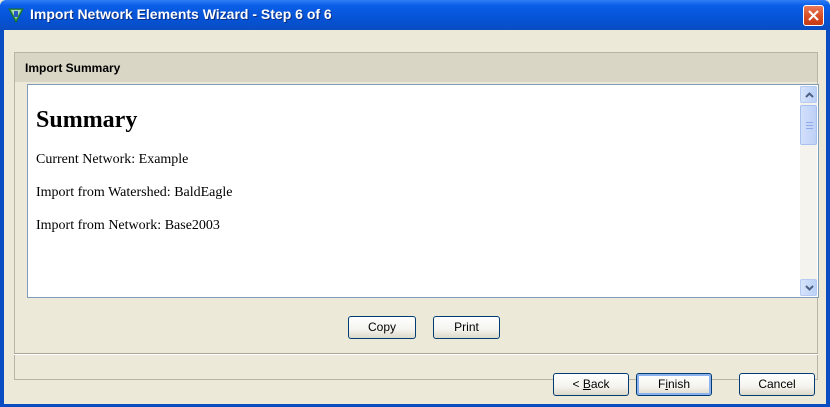 This screenshot has height=407, width=830. Describe the element at coordinates (586, 384) in the screenshot. I see `back-accelerator: B` at that location.